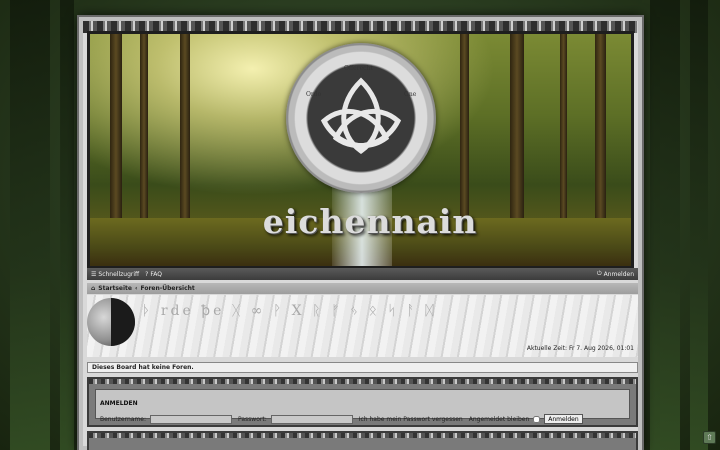 The image size is (720, 450). Describe the element at coordinates (147, 274) in the screenshot. I see `question-icon: ?` at that location.